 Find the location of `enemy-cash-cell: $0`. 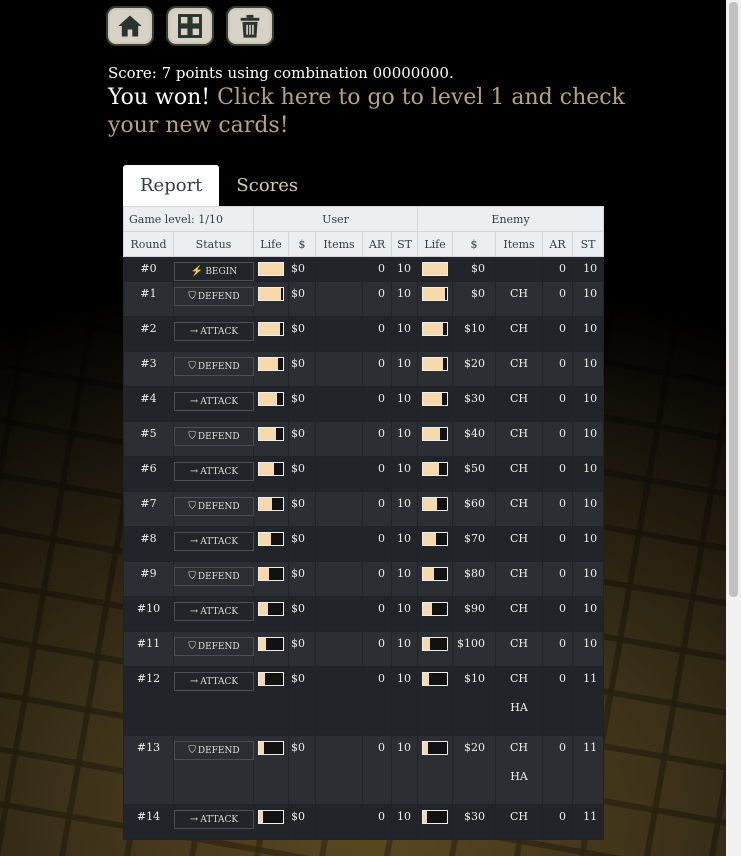

enemy-cash-cell: $0 is located at coordinates (474, 269).